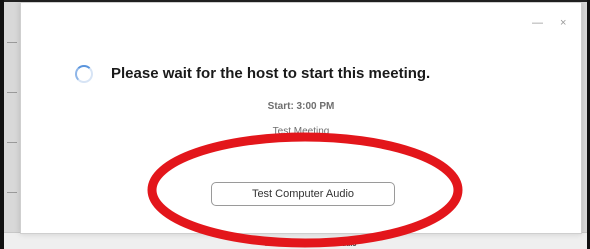 Image resolution: width=590 pixels, height=249 pixels. Describe the element at coordinates (301, 106) in the screenshot. I see `meeting-start-time: Start: 3:00 PM` at that location.